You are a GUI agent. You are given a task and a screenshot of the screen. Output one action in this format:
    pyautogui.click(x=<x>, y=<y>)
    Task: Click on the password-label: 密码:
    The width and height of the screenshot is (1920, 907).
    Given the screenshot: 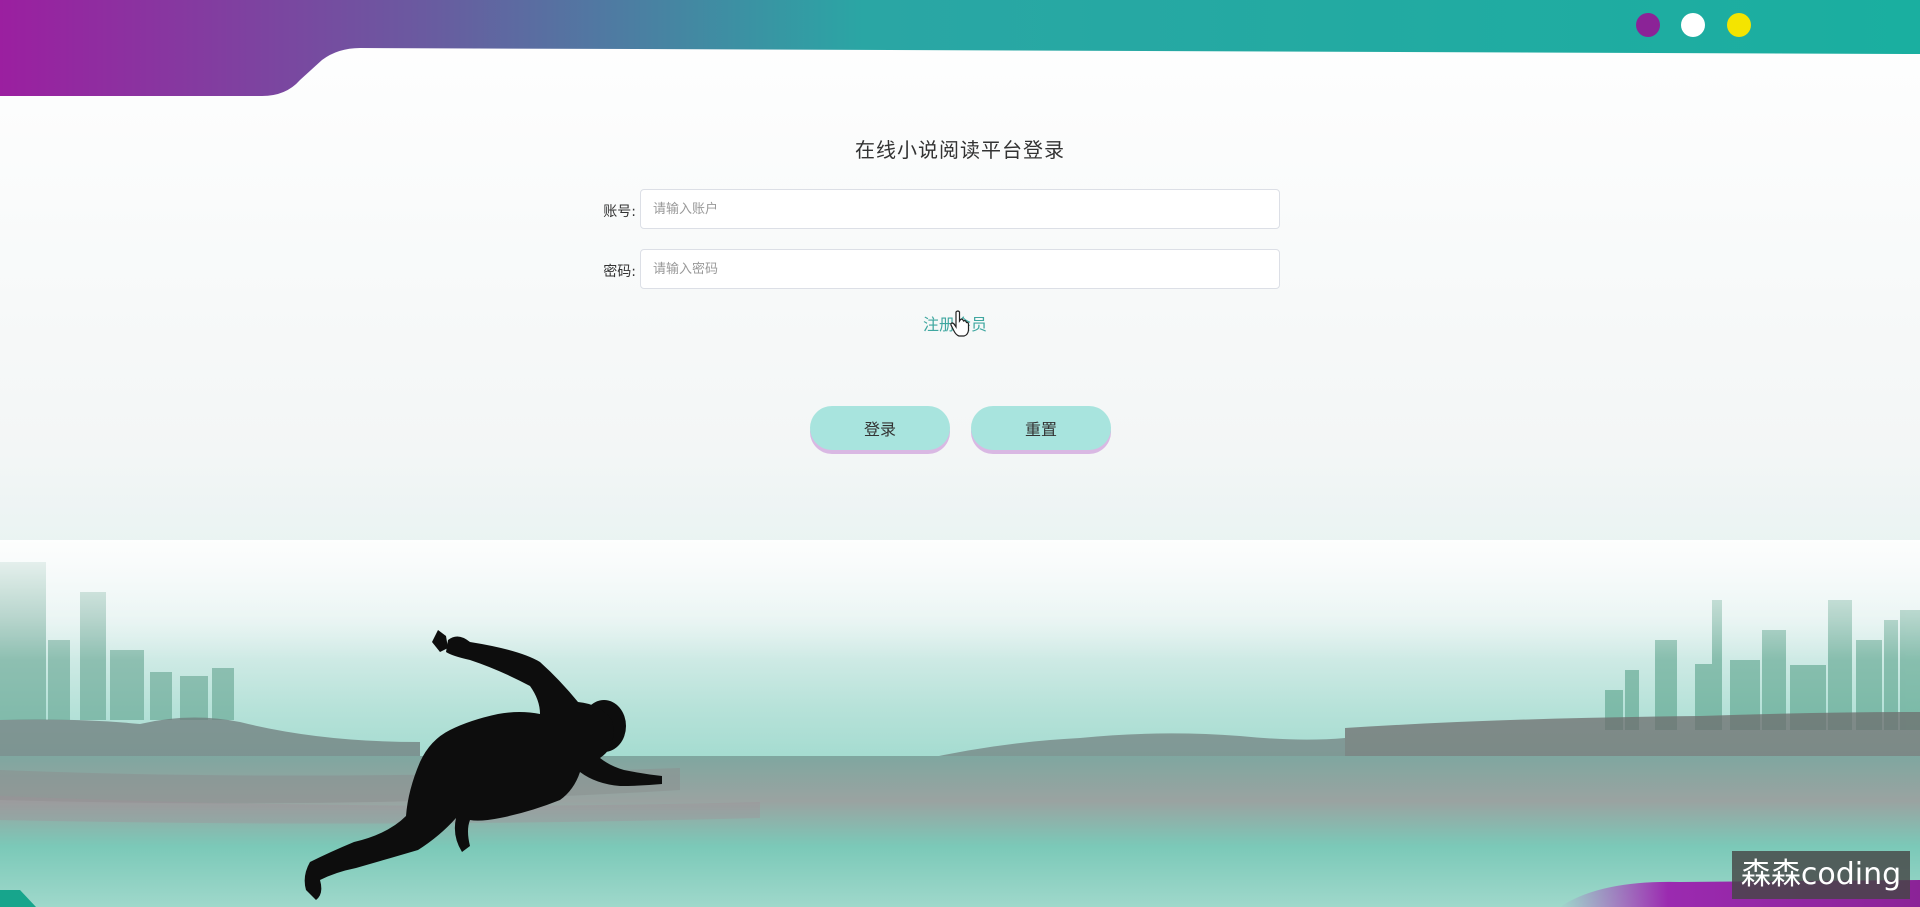 What is the action you would take?
    pyautogui.click(x=619, y=272)
    